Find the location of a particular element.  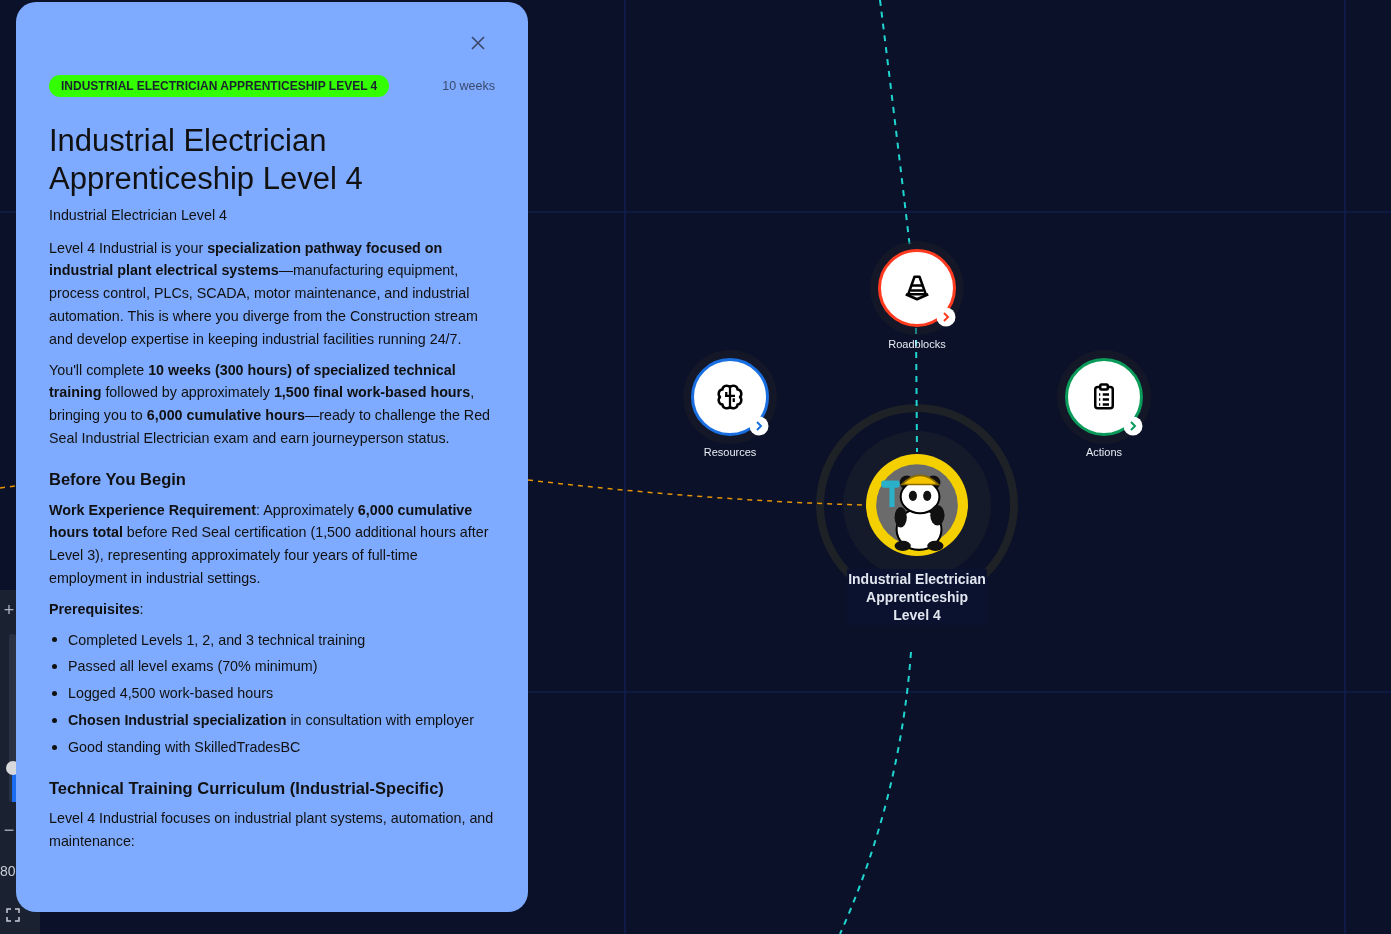

list-item-text: Good standing with SkilledTradesBC is located at coordinates (184, 747).